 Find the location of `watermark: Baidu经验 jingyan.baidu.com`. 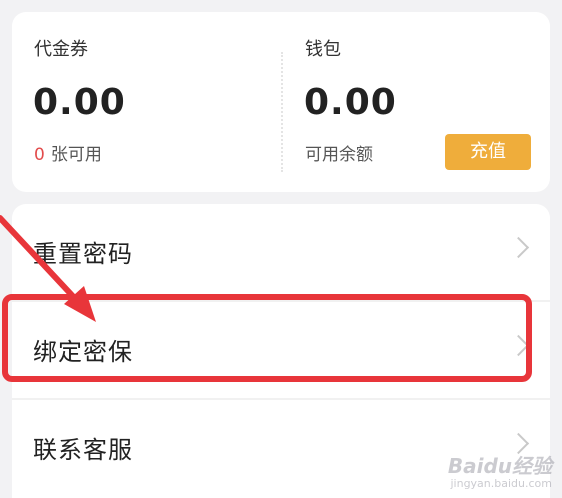

watermark: Baidu经验 jingyan.baidu.com is located at coordinates (500, 470).